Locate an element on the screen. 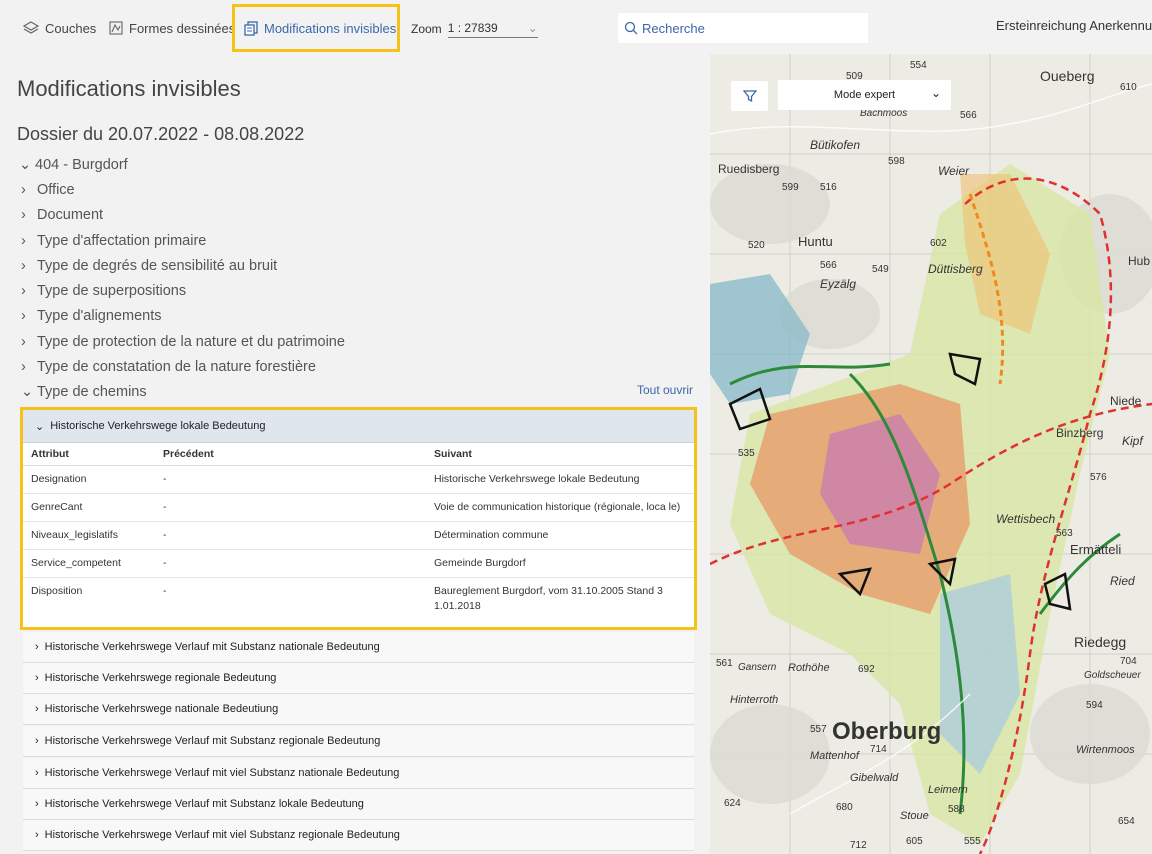 This screenshot has width=1152, height=854. tree-item: › Document is located at coordinates (359, 215).